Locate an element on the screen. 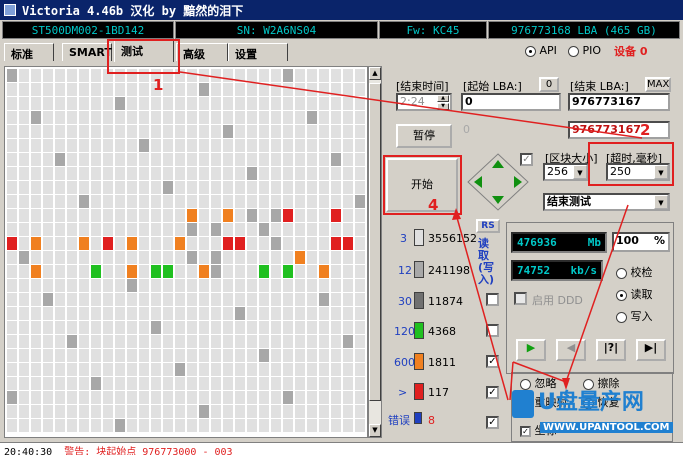 This screenshot has height=455, width=683. watermark-brand: U盘量产网 is located at coordinates (591, 402).